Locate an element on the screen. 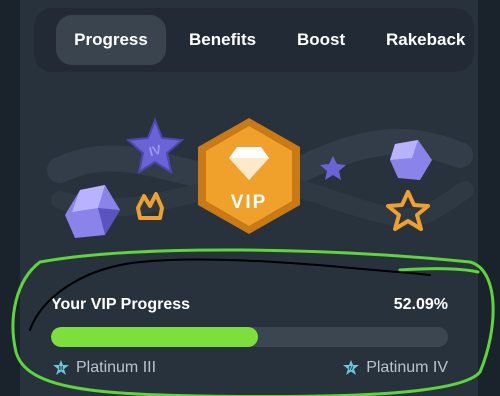 This screenshot has width=500, height=396. progress-label: Your VIP Progress is located at coordinates (121, 304).